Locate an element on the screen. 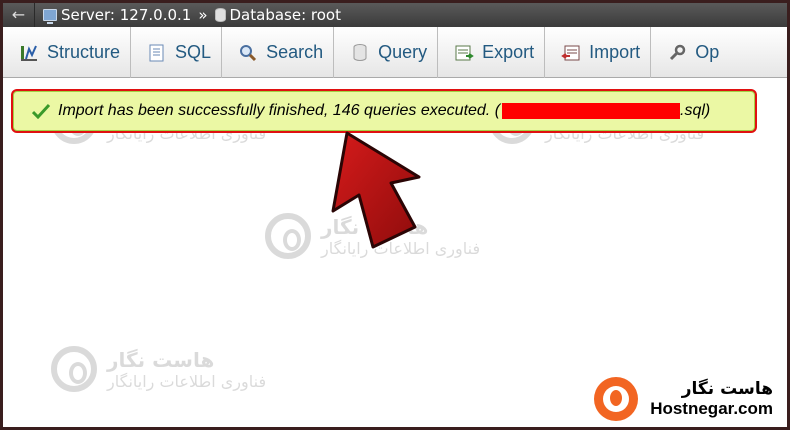  redacted-filename is located at coordinates (591, 111).